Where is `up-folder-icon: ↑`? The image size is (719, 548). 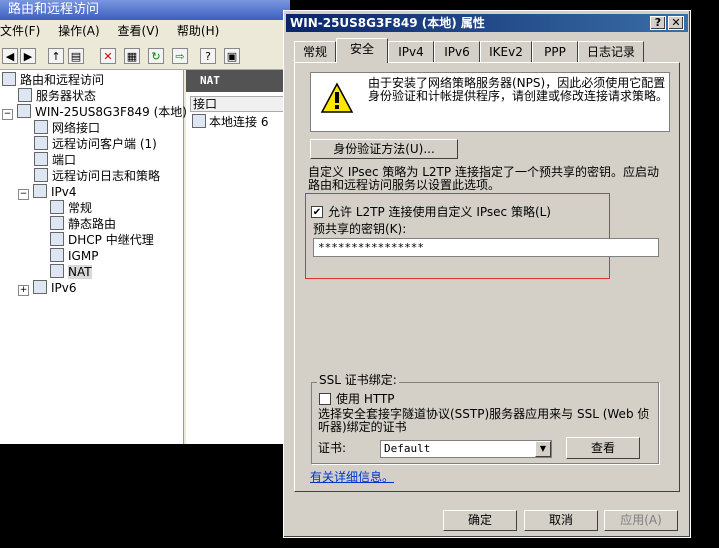 up-folder-icon: ↑ is located at coordinates (56, 56).